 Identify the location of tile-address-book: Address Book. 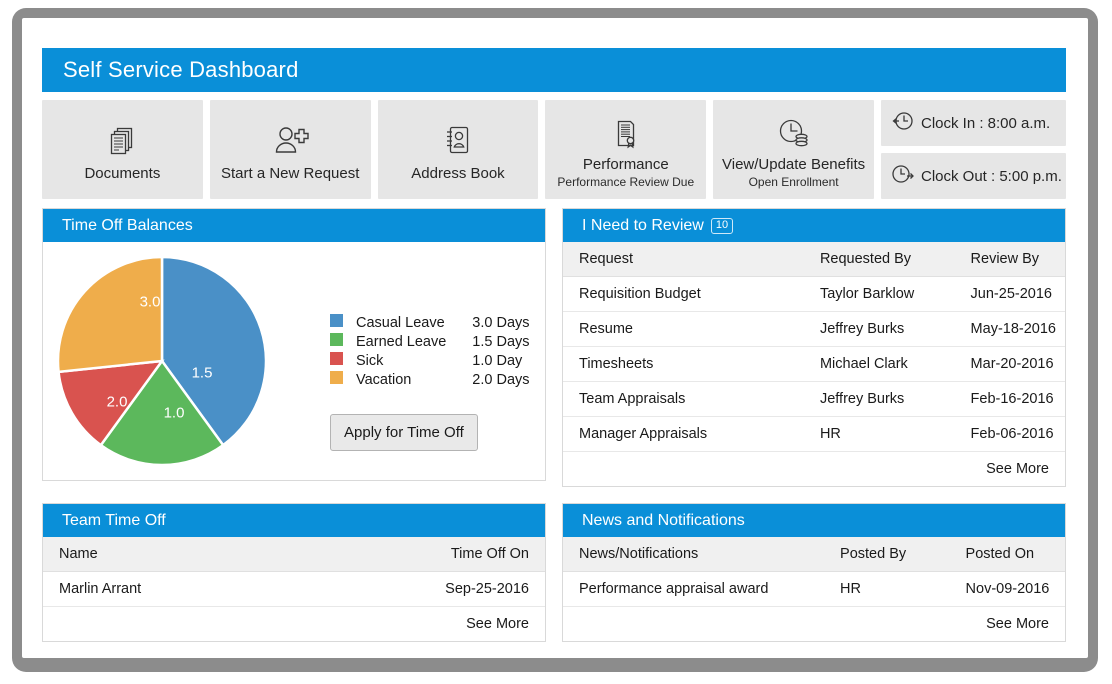
(458, 149).